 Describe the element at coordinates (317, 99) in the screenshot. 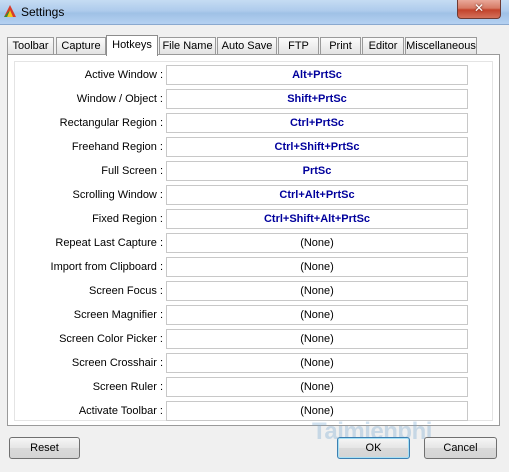

I see `hotkey-field-window-object: Shift+PrtSc` at that location.